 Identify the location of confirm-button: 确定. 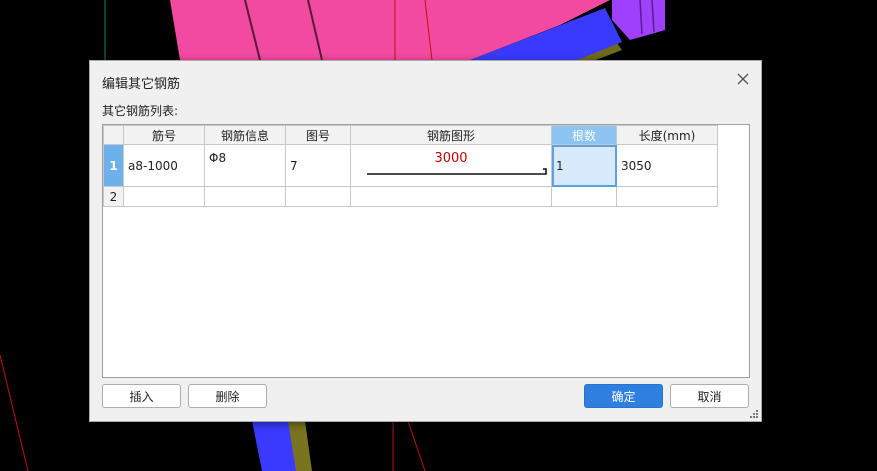
(623, 396).